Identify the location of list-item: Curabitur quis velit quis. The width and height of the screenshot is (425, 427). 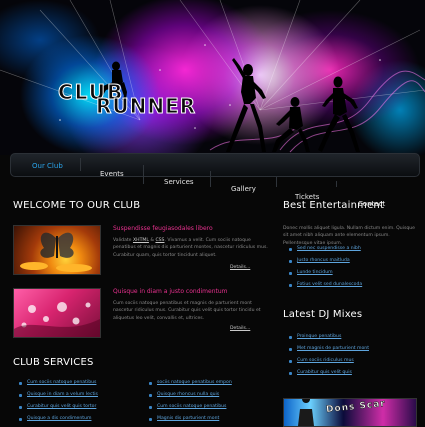
(352, 373).